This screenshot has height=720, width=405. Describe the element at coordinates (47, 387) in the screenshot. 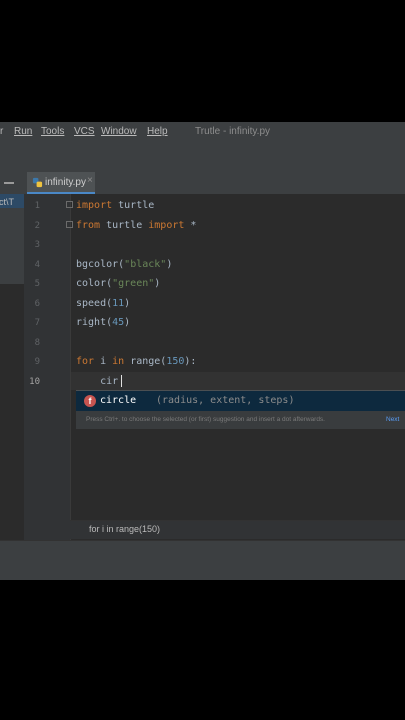

I see `line-number-gutter: 1 2 3 4 5 6 7 8 9 10` at that location.